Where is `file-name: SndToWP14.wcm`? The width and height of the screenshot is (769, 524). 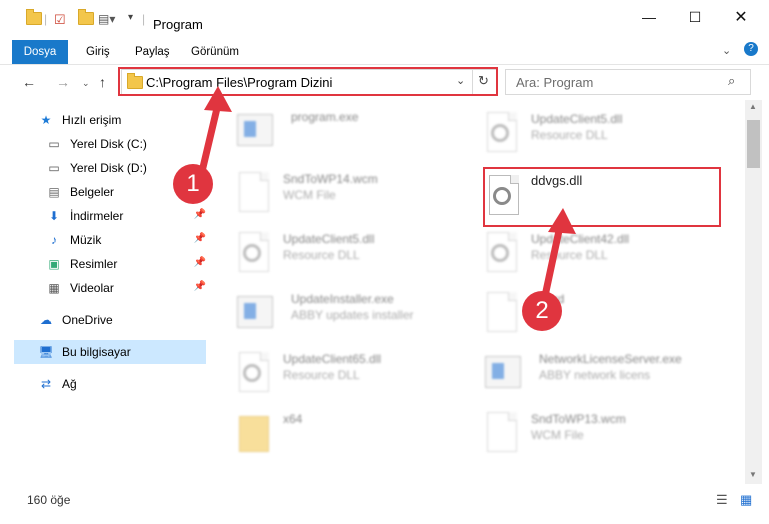
file-name: SndToWP14.wcm is located at coordinates (330, 179).